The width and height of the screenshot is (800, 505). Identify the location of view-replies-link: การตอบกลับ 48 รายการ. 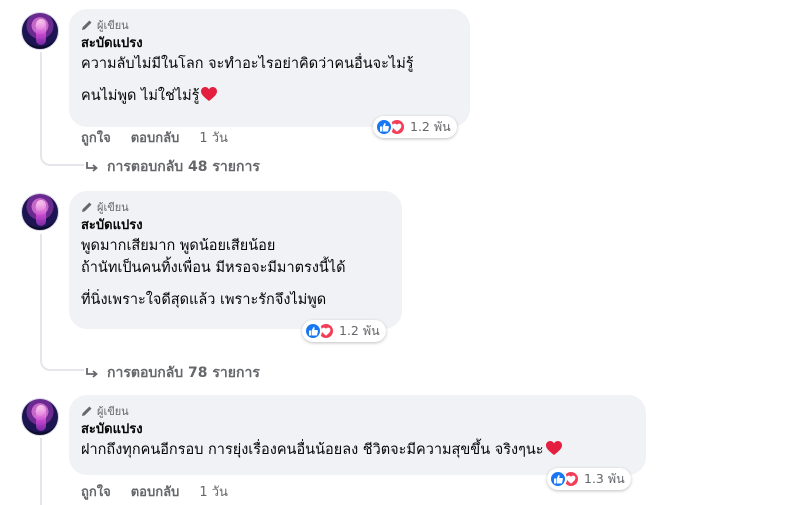
(172, 167).